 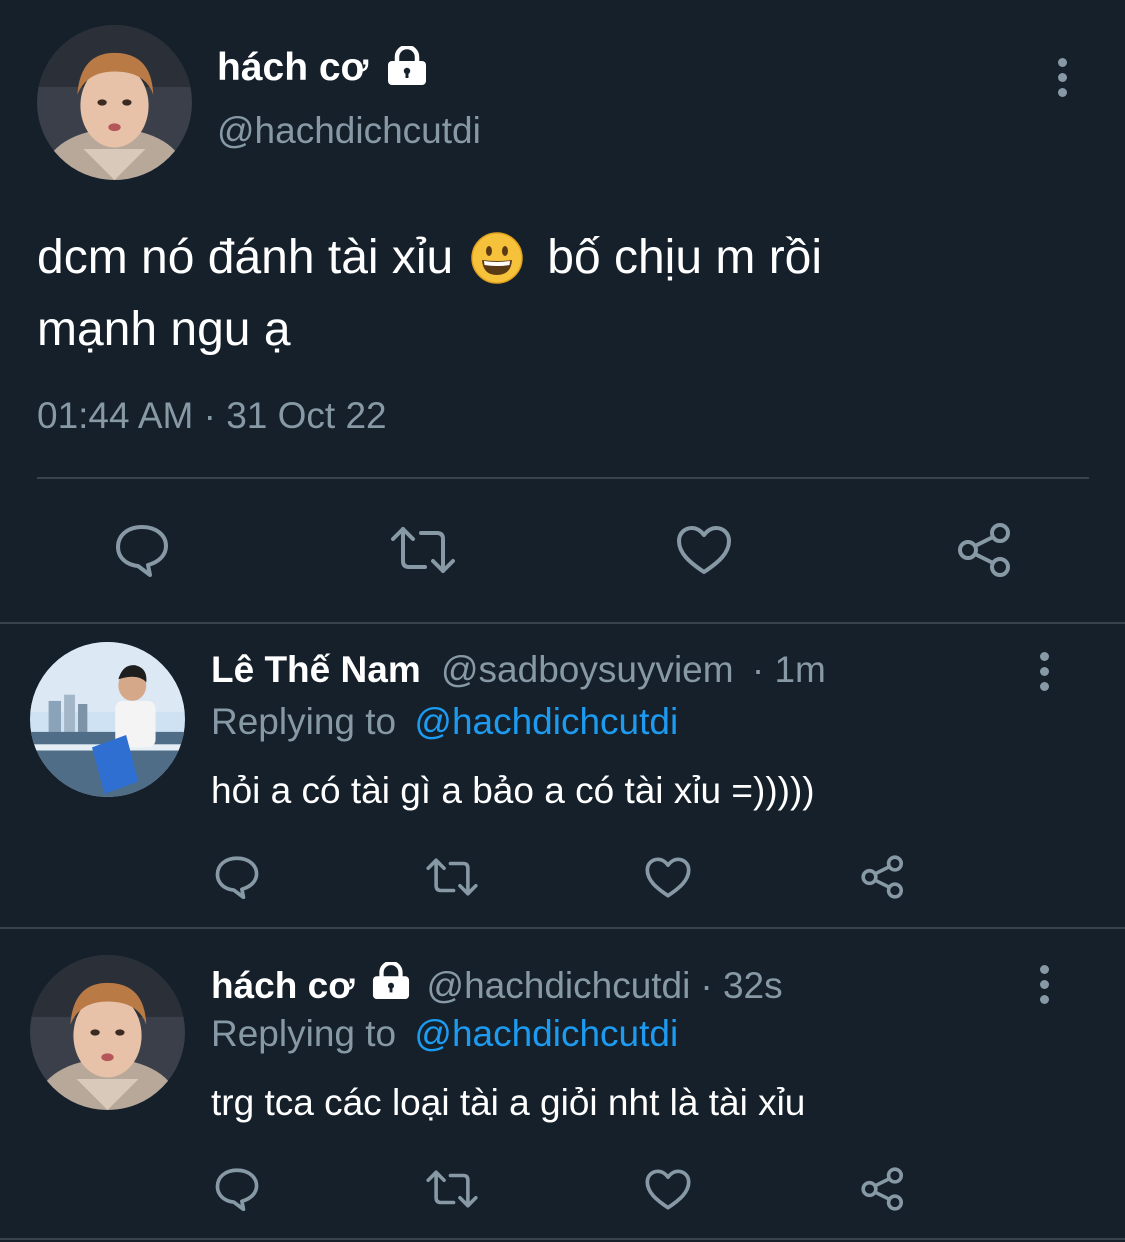 What do you see at coordinates (349, 131) in the screenshot?
I see `main-author-handle: @hachdichcutdi` at bounding box center [349, 131].